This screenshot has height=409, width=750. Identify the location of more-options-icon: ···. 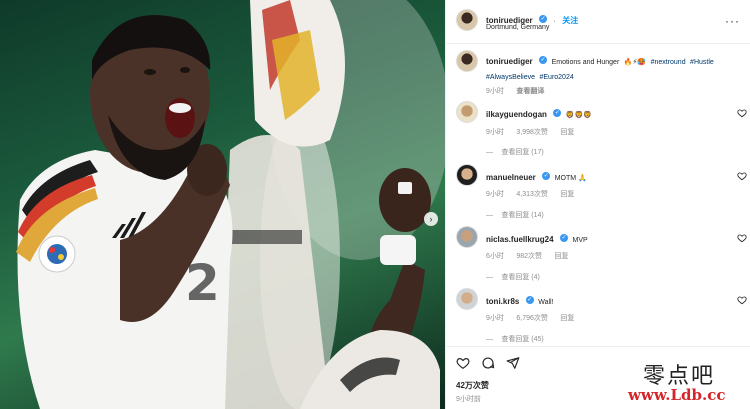
(732, 21).